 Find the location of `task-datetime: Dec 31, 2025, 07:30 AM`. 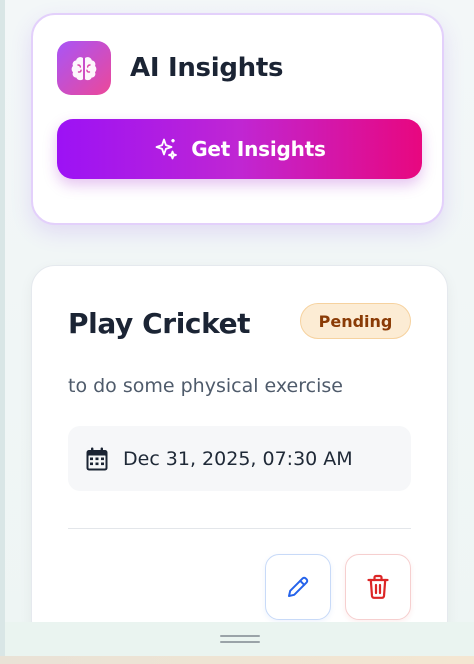

task-datetime: Dec 31, 2025, 07:30 AM is located at coordinates (239, 458).